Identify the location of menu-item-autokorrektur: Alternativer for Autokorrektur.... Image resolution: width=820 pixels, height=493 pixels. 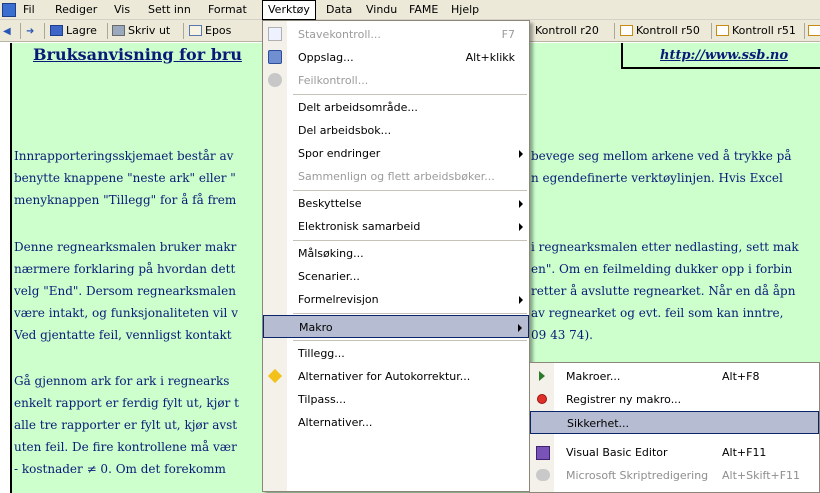
(396, 376).